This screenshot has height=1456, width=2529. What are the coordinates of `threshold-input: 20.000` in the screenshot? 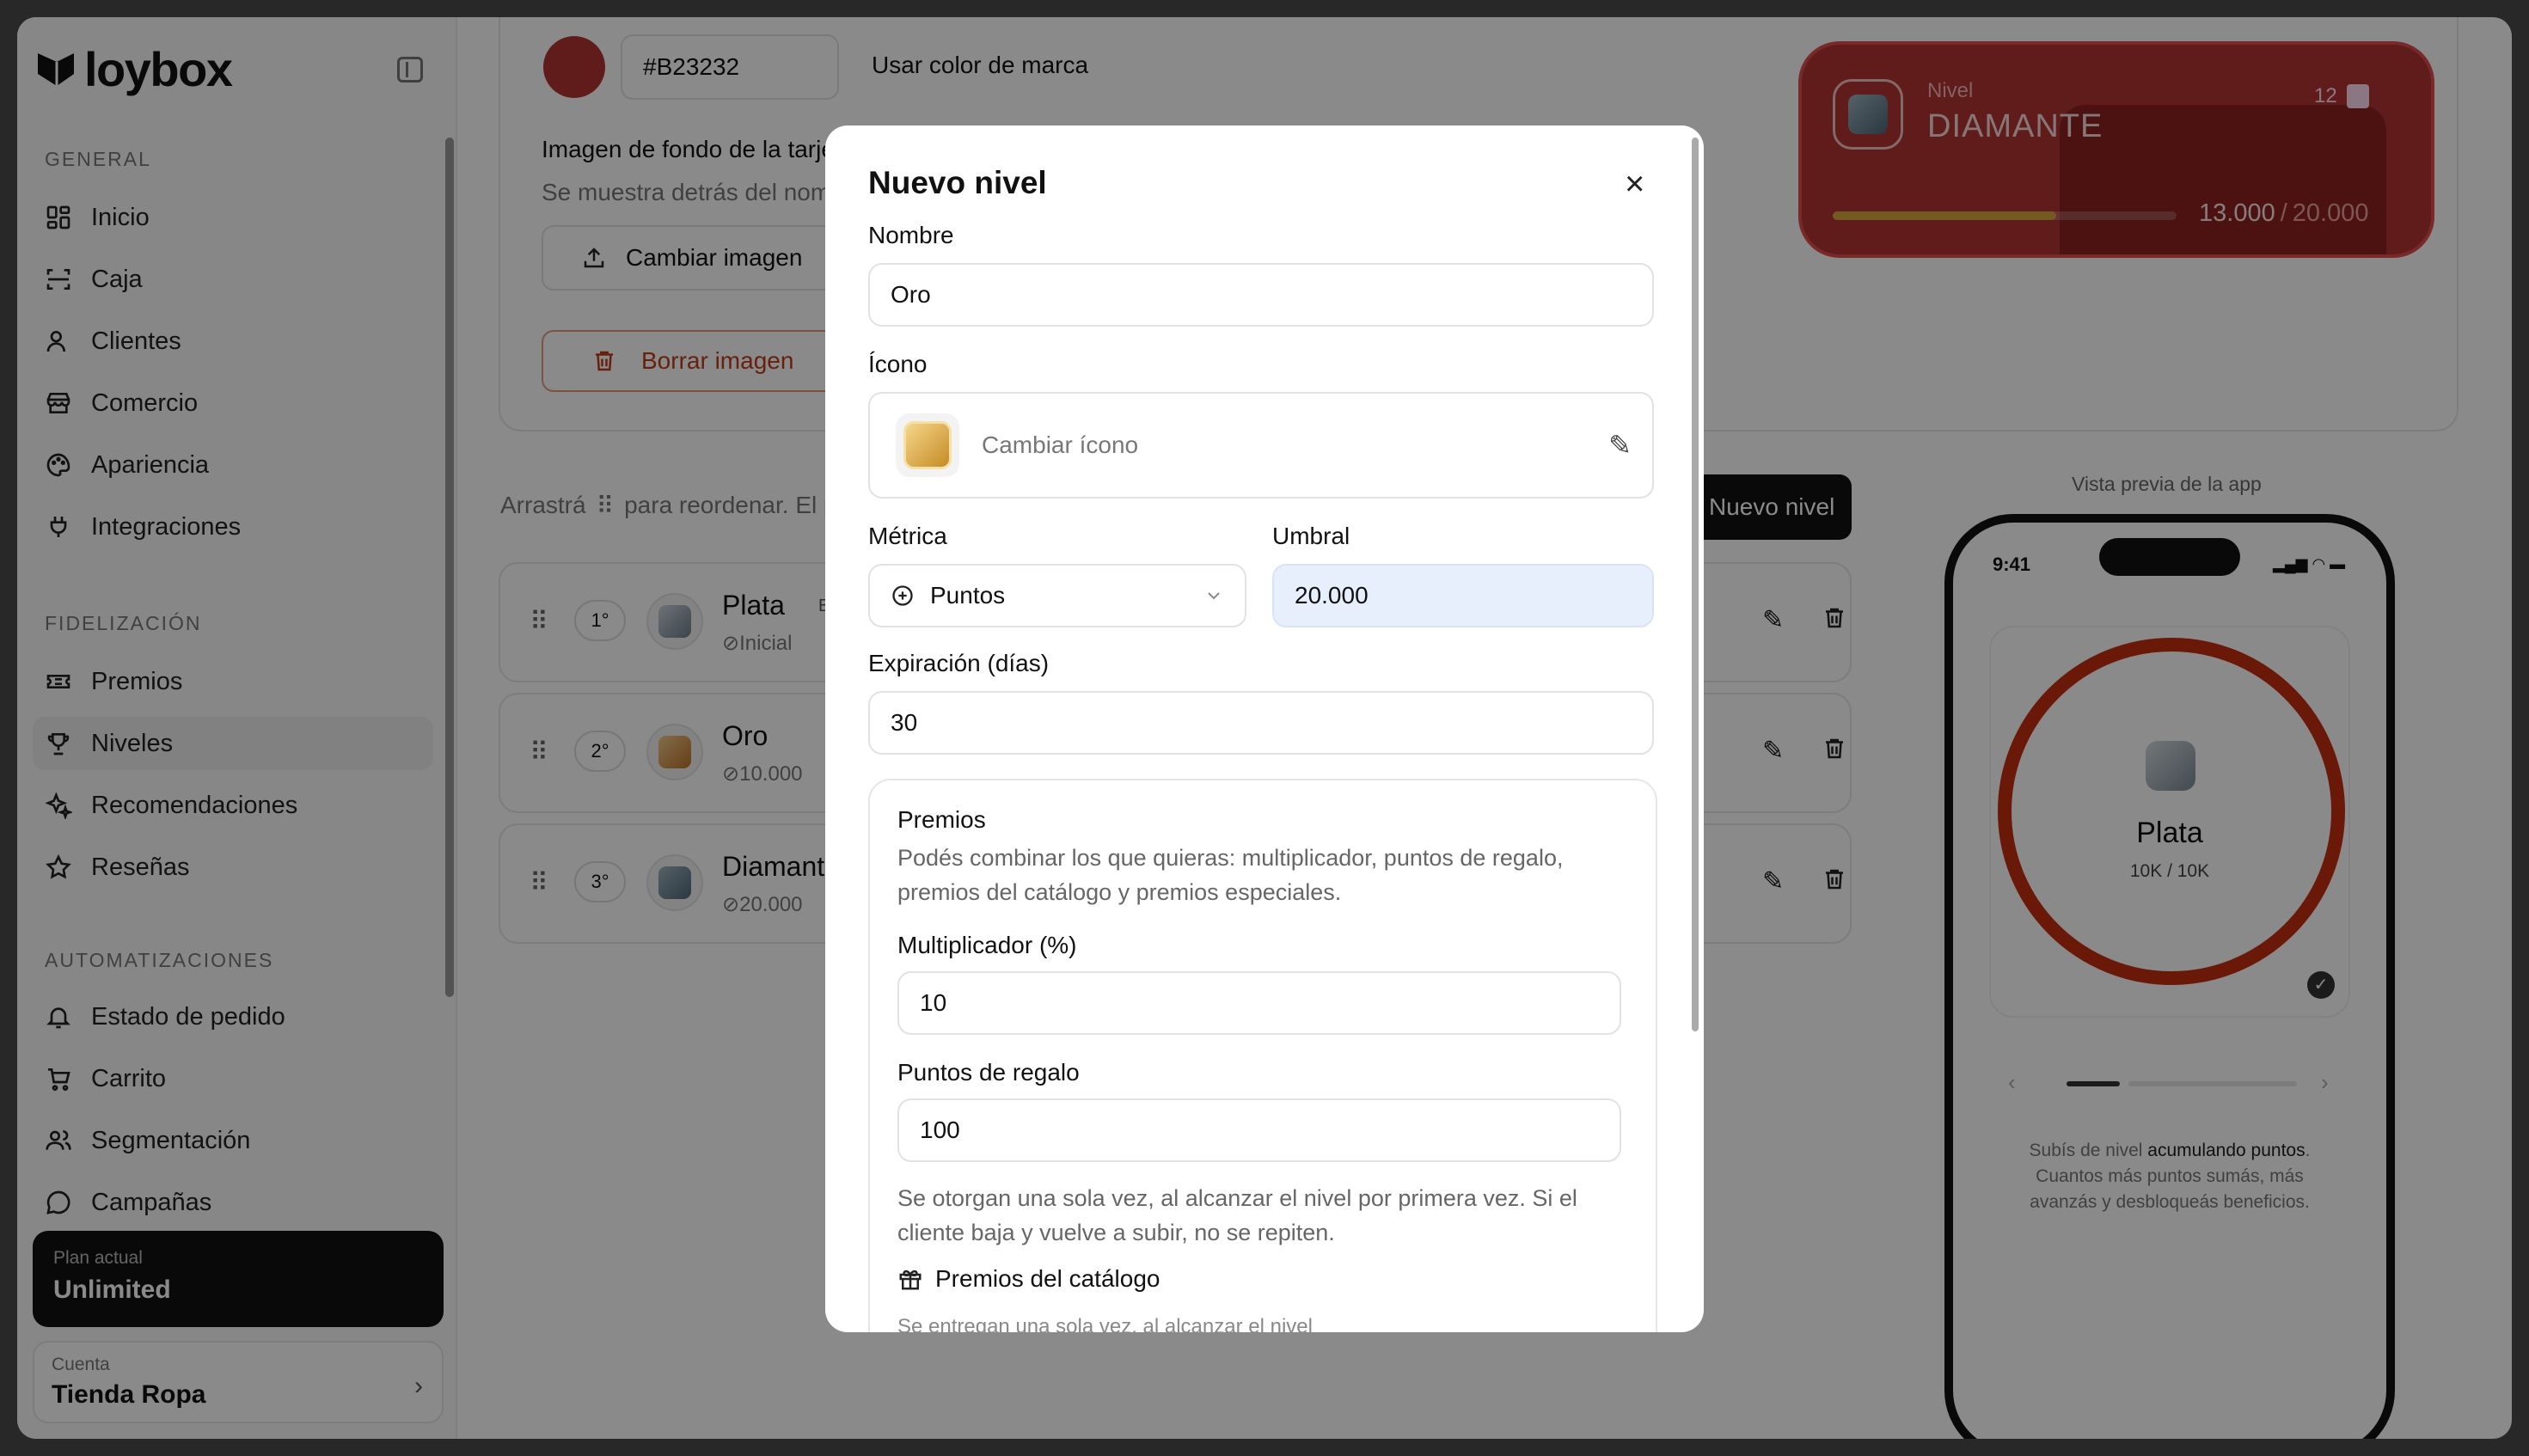 It's located at (1463, 595).